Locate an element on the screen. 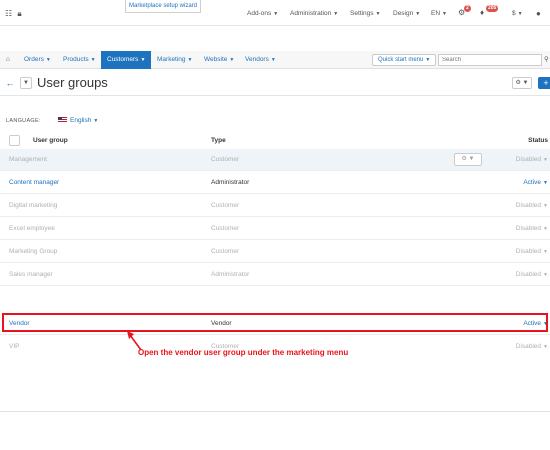  add-user-group-button: + is located at coordinates (544, 83).